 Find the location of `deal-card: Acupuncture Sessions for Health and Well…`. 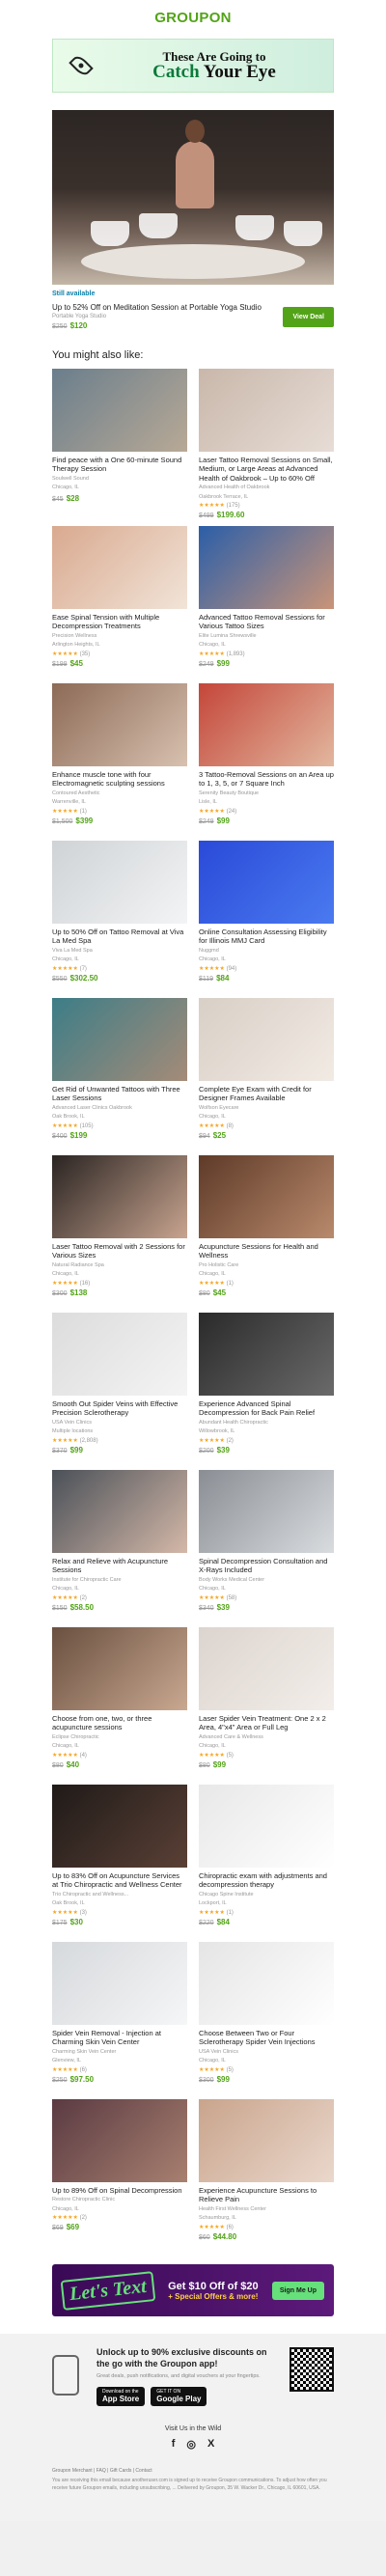

deal-card: Acupuncture Sessions for Health and Well… is located at coordinates (266, 1234).